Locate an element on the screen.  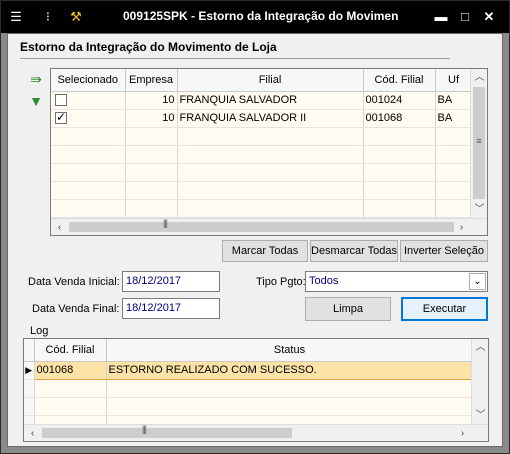
table-row: ▶ 001068 ESTORNO REALIZADO COM SUCESSO. is located at coordinates (249, 370).